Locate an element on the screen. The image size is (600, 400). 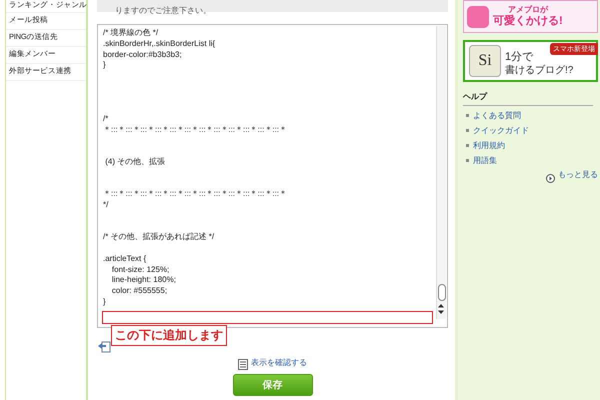
arrow-document-icon is located at coordinates (104, 346).